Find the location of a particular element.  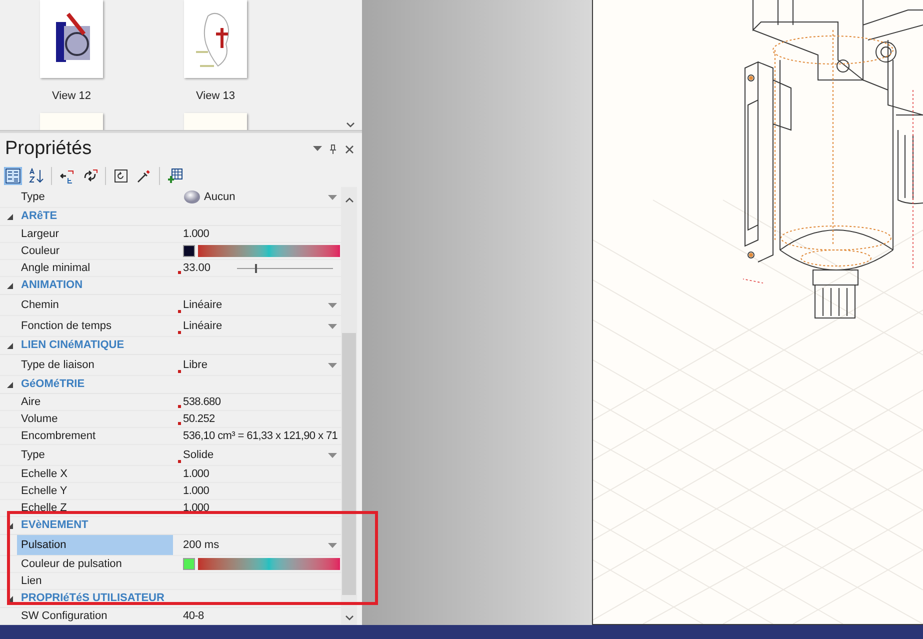

view-label: View 12 is located at coordinates (71, 96).